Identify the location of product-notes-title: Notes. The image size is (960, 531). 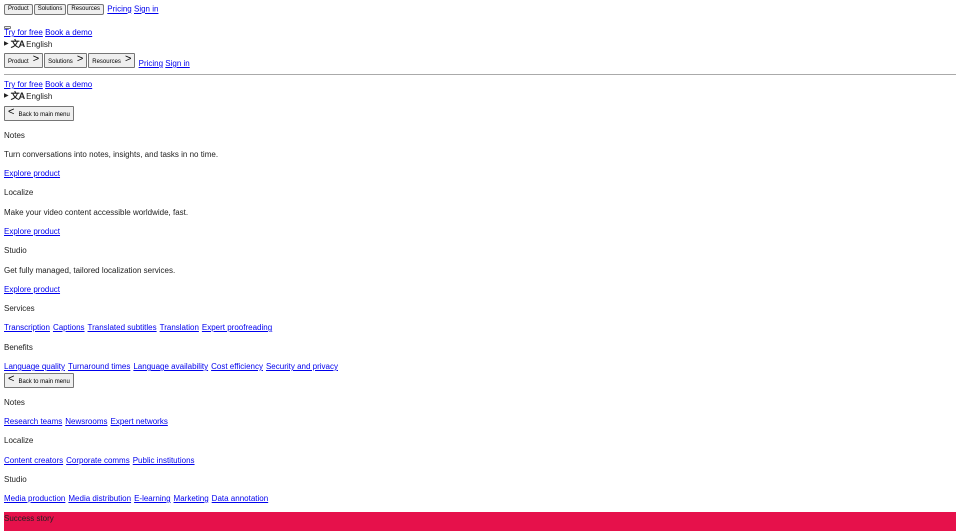
(14, 135).